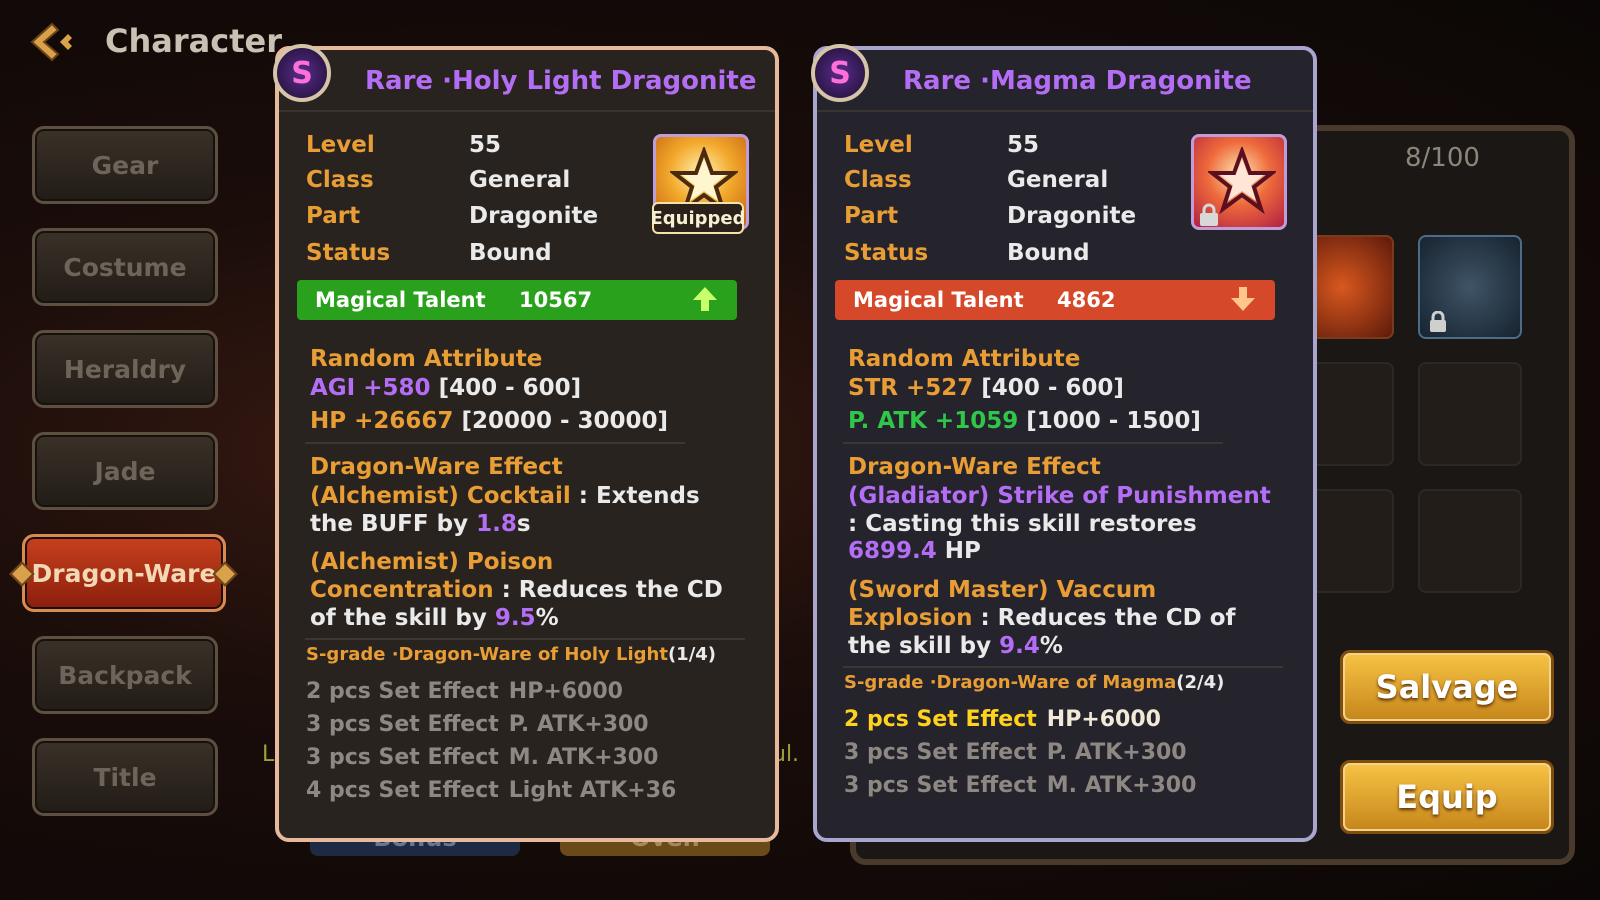  Describe the element at coordinates (1022, 524) in the screenshot. I see `effect-text: : Casting this skill restores` at that location.